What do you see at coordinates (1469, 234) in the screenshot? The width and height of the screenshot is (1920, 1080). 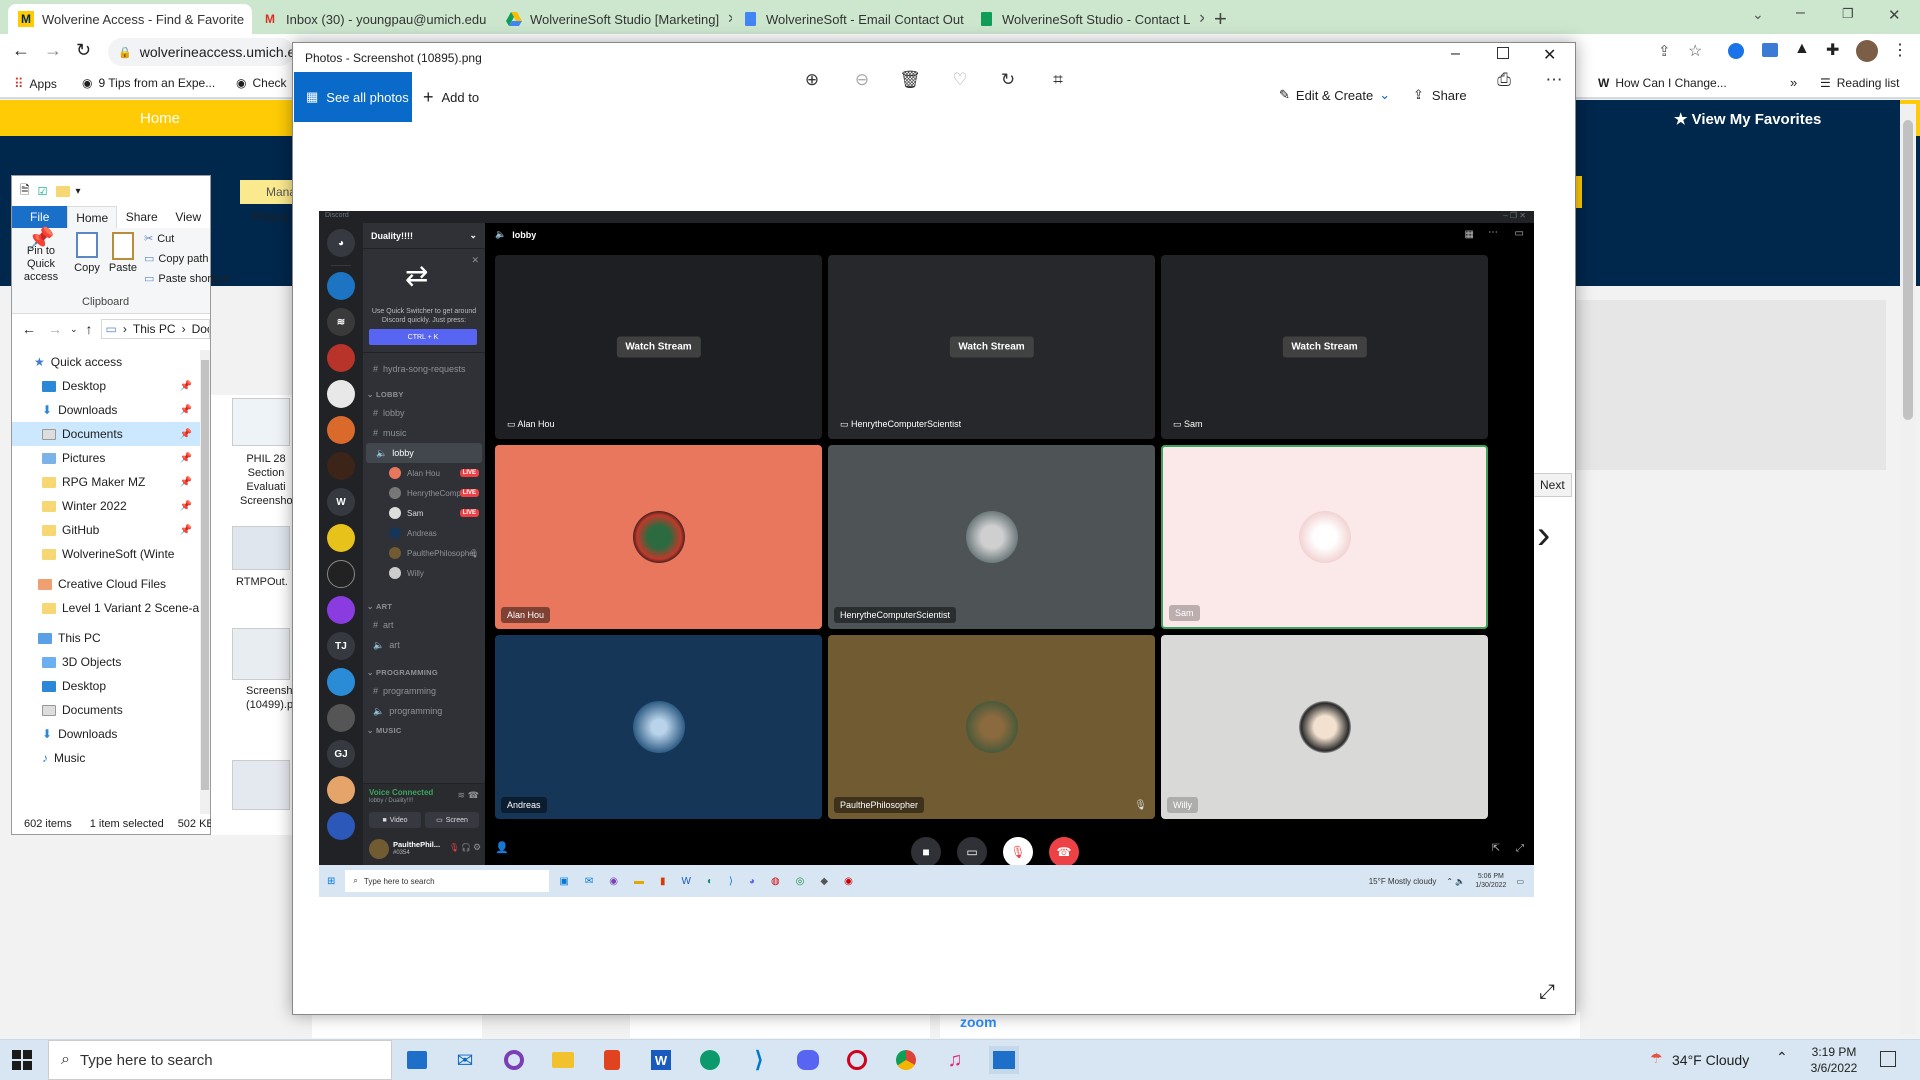 I see `grid-icon: ▦` at bounding box center [1469, 234].